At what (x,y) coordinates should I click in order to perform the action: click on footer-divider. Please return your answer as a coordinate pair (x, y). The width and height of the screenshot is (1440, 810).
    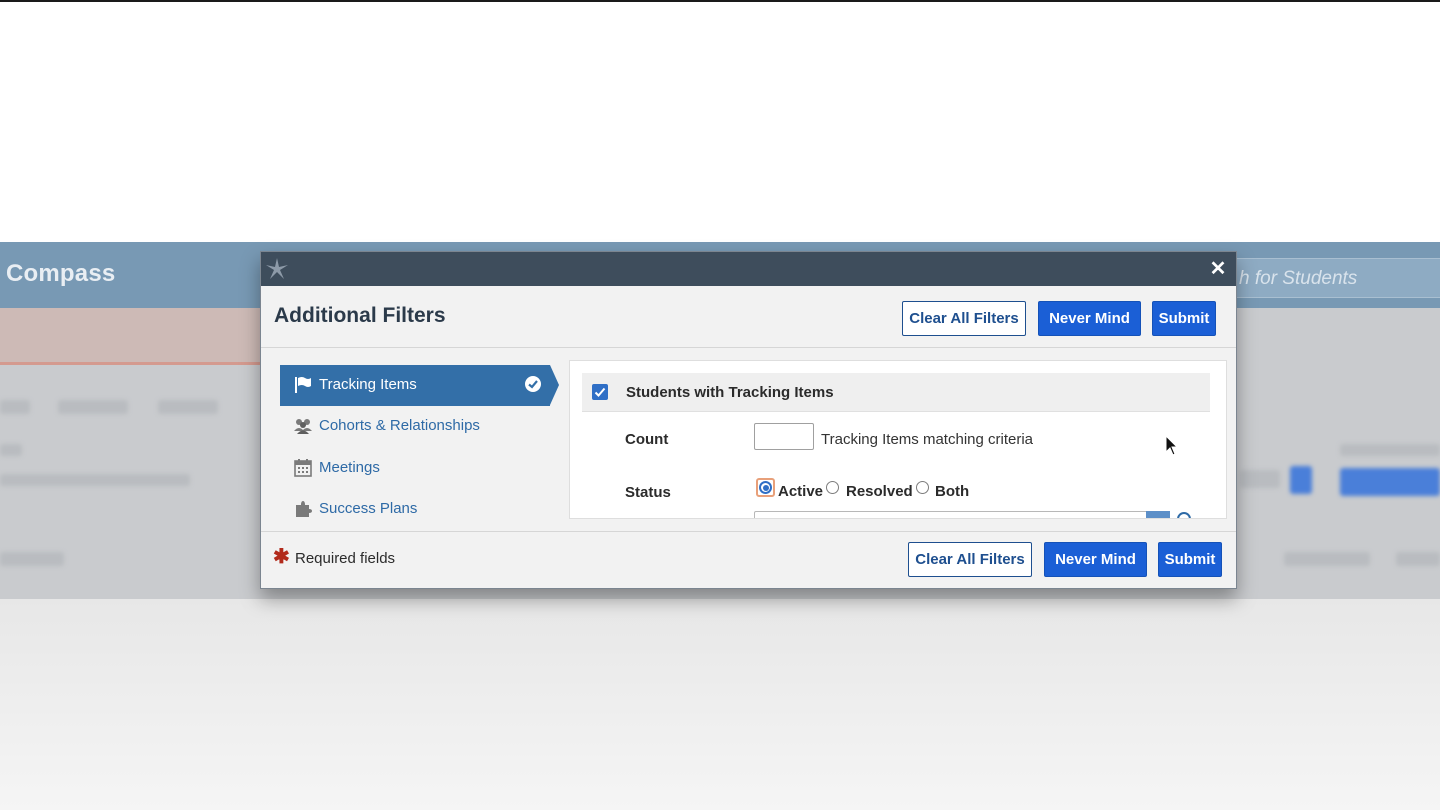
    Looking at the image, I should click on (748, 531).